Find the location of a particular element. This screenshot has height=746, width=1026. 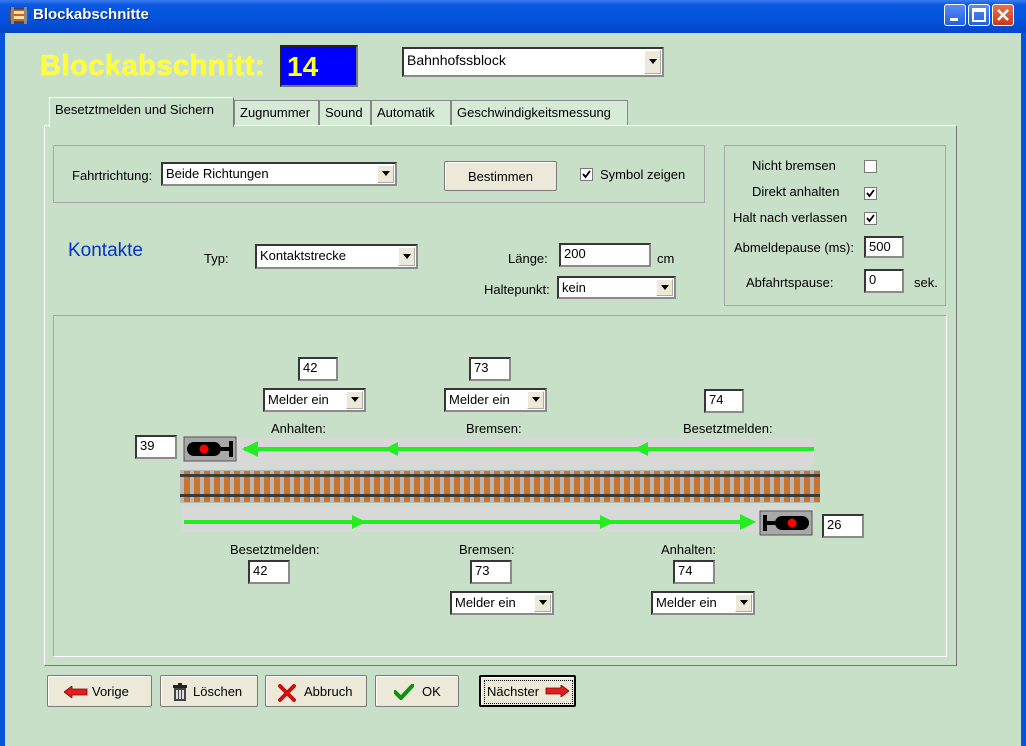

direct-stop-label: Direkt anhalten is located at coordinates (796, 191).